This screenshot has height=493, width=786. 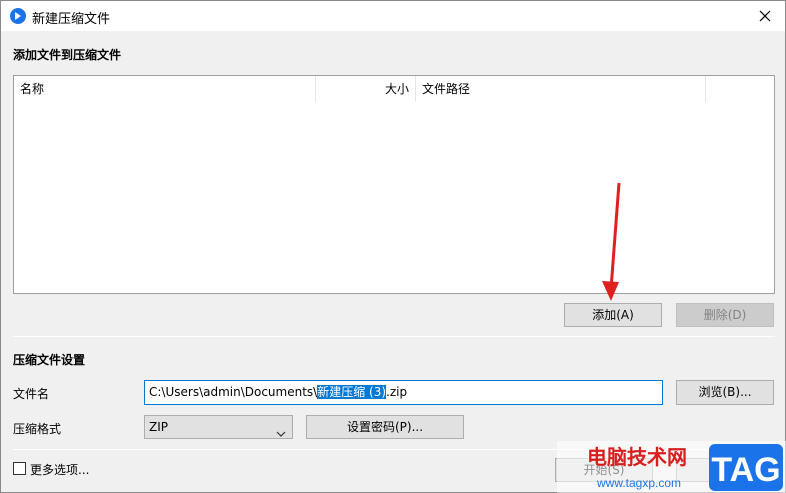 What do you see at coordinates (165, 89) in the screenshot?
I see `column-name: 名称` at bounding box center [165, 89].